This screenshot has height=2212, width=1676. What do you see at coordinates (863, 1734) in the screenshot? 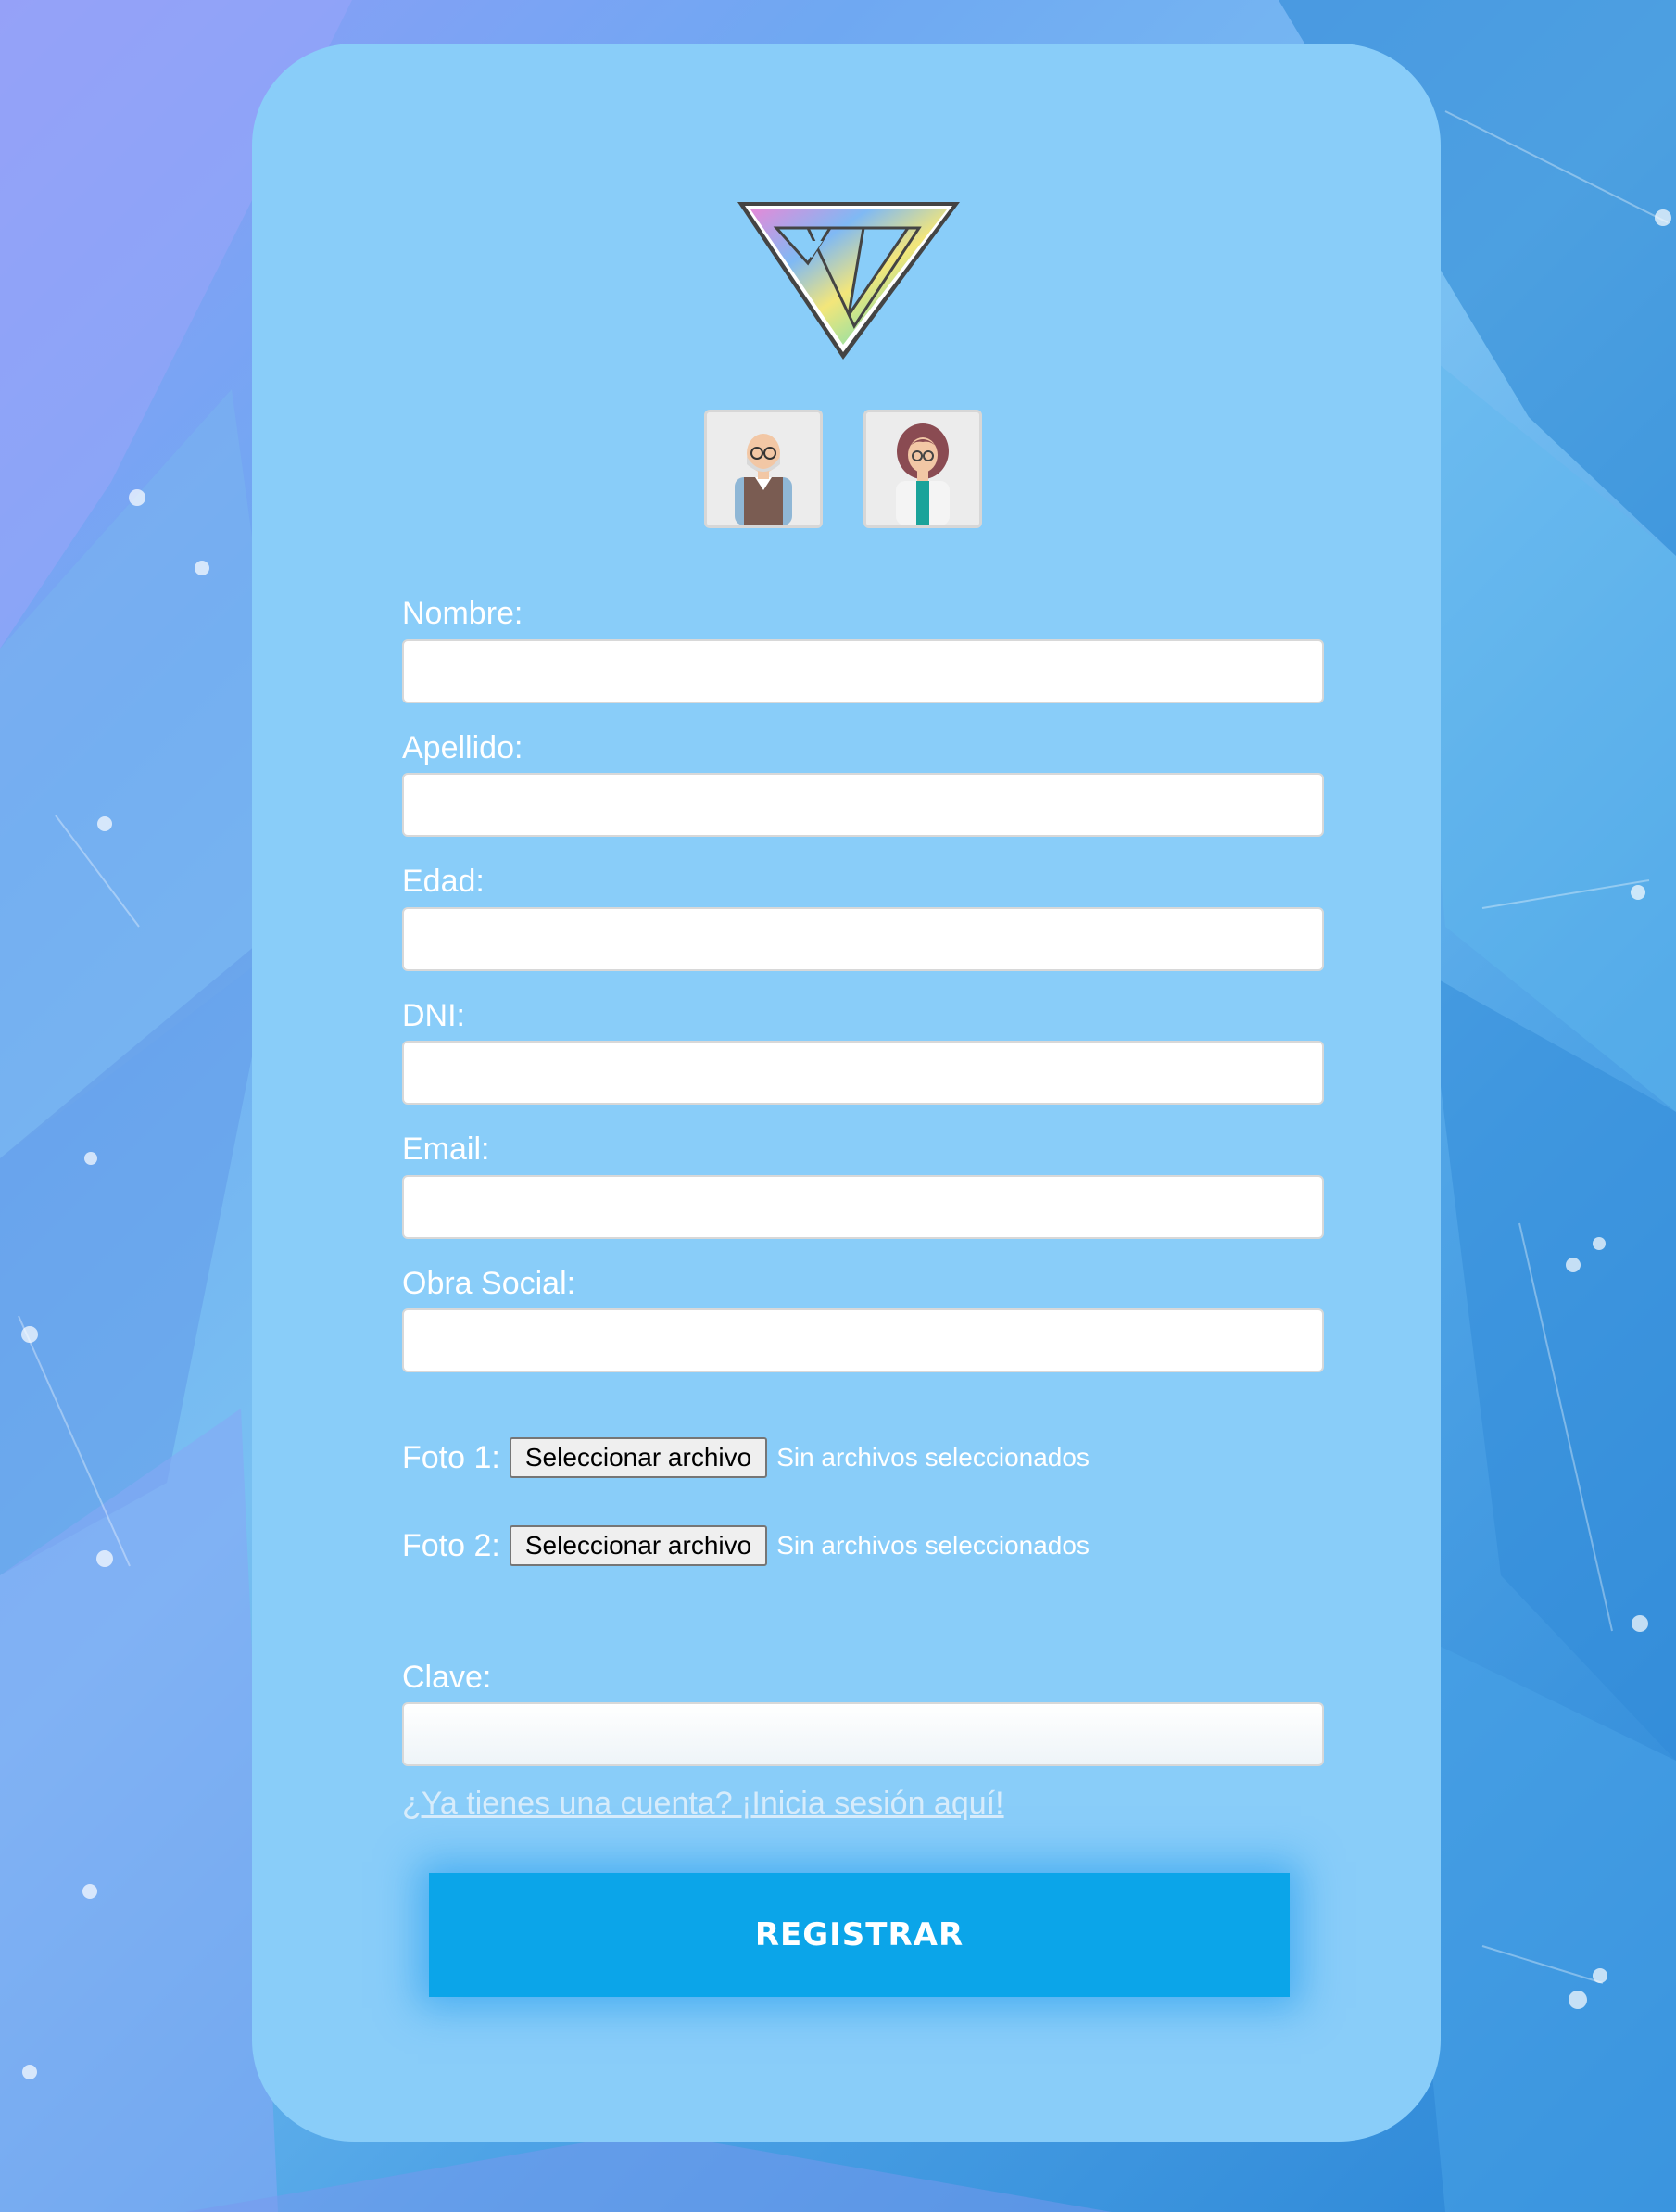
I see `clave-input` at bounding box center [863, 1734].